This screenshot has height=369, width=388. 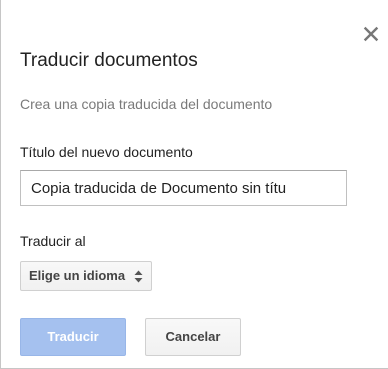 I want to click on close-icon, so click(x=371, y=34).